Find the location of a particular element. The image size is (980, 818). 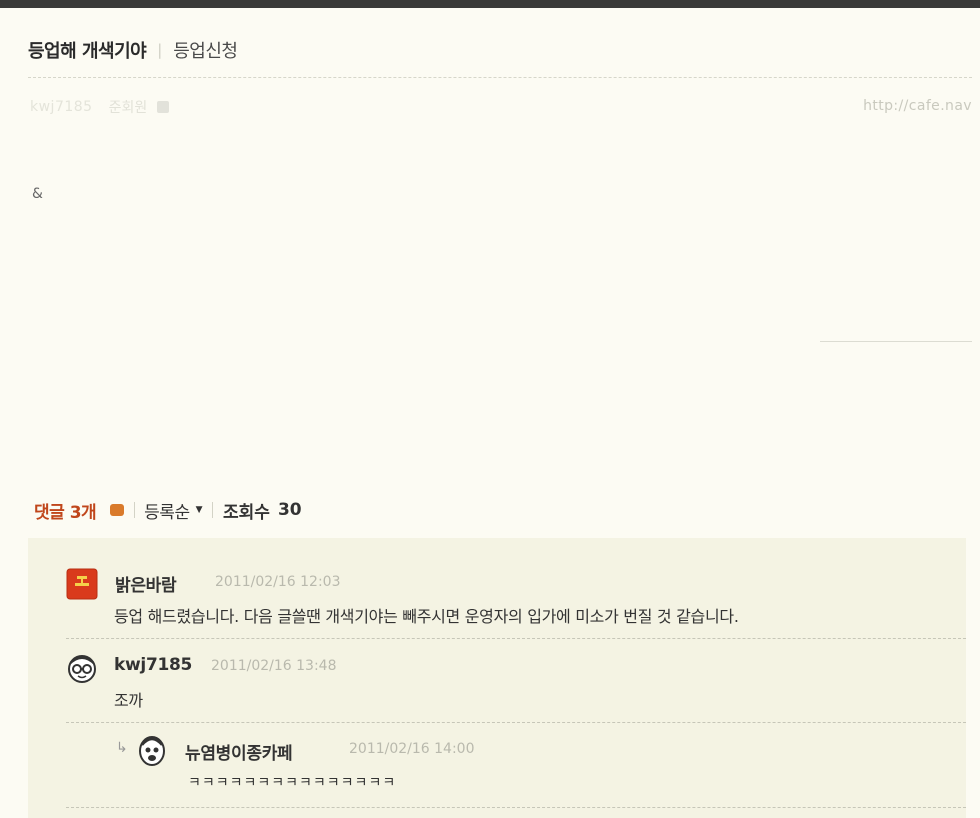

glasses-face-icon is located at coordinates (82, 668).